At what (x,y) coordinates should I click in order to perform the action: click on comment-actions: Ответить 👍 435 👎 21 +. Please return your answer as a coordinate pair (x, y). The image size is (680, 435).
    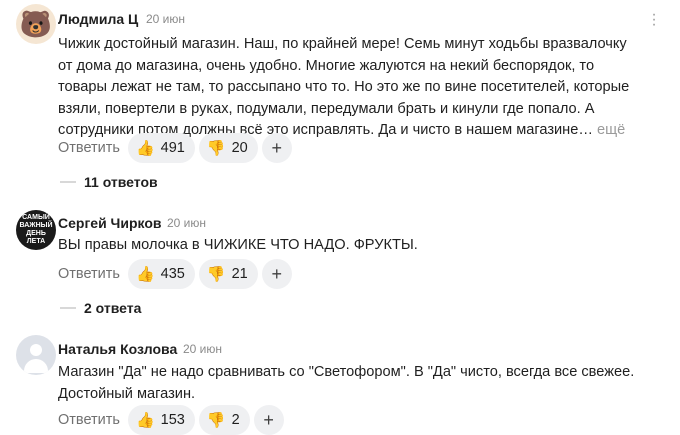
    Looking at the image, I should click on (175, 274).